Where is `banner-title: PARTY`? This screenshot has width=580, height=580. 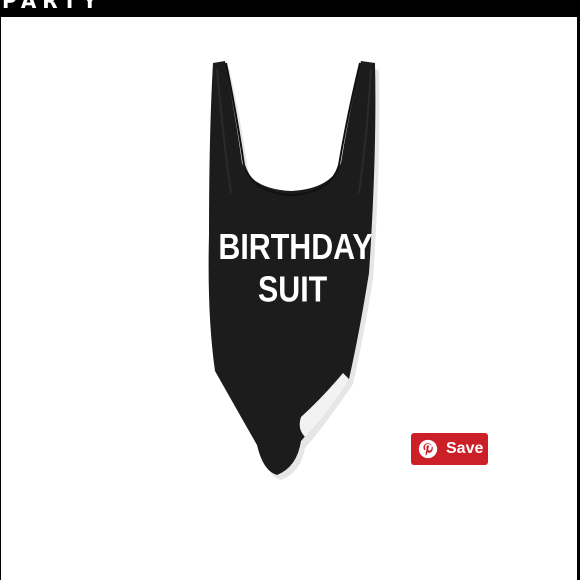
banner-title: PARTY is located at coordinates (52, 6).